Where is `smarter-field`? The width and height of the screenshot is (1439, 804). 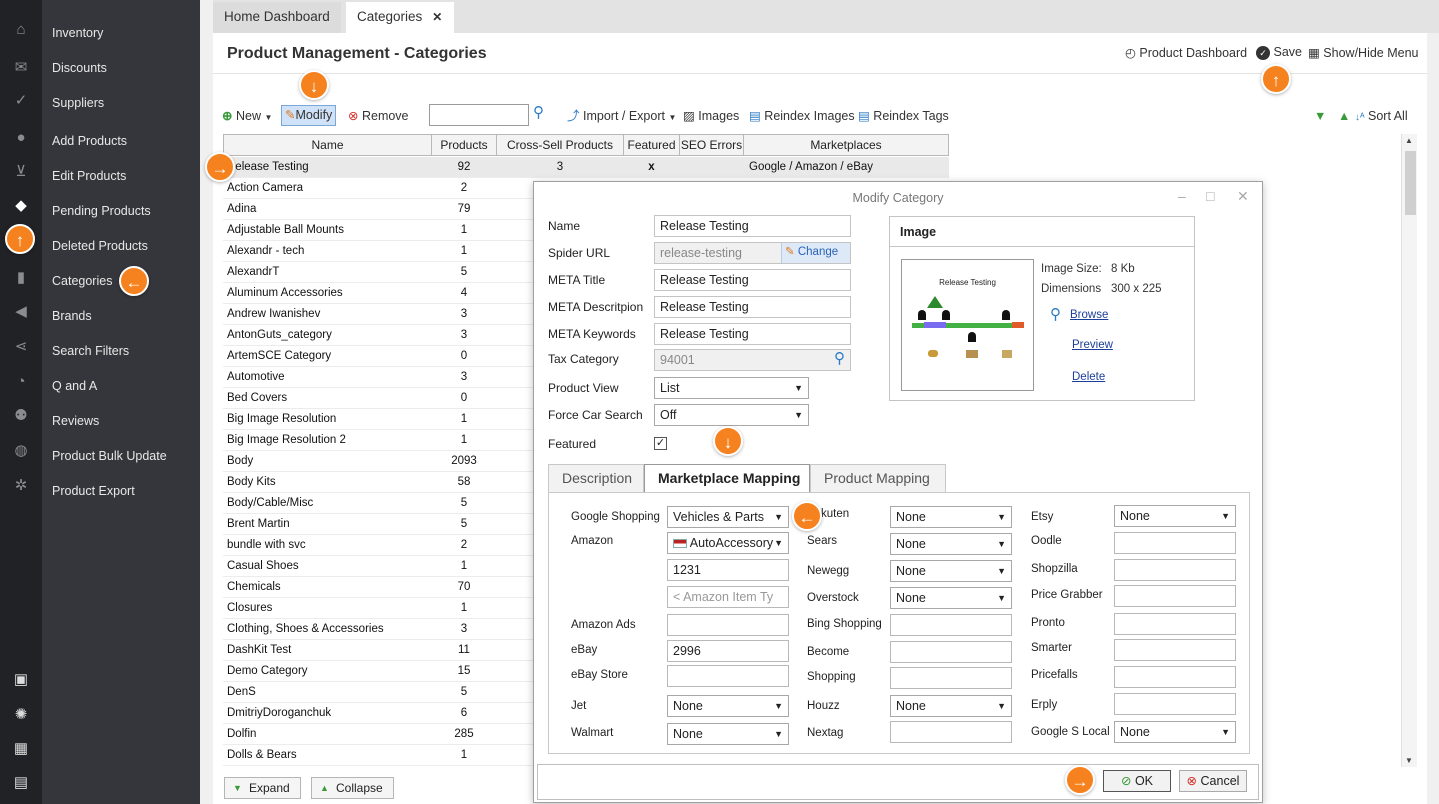
smarter-field is located at coordinates (1175, 650).